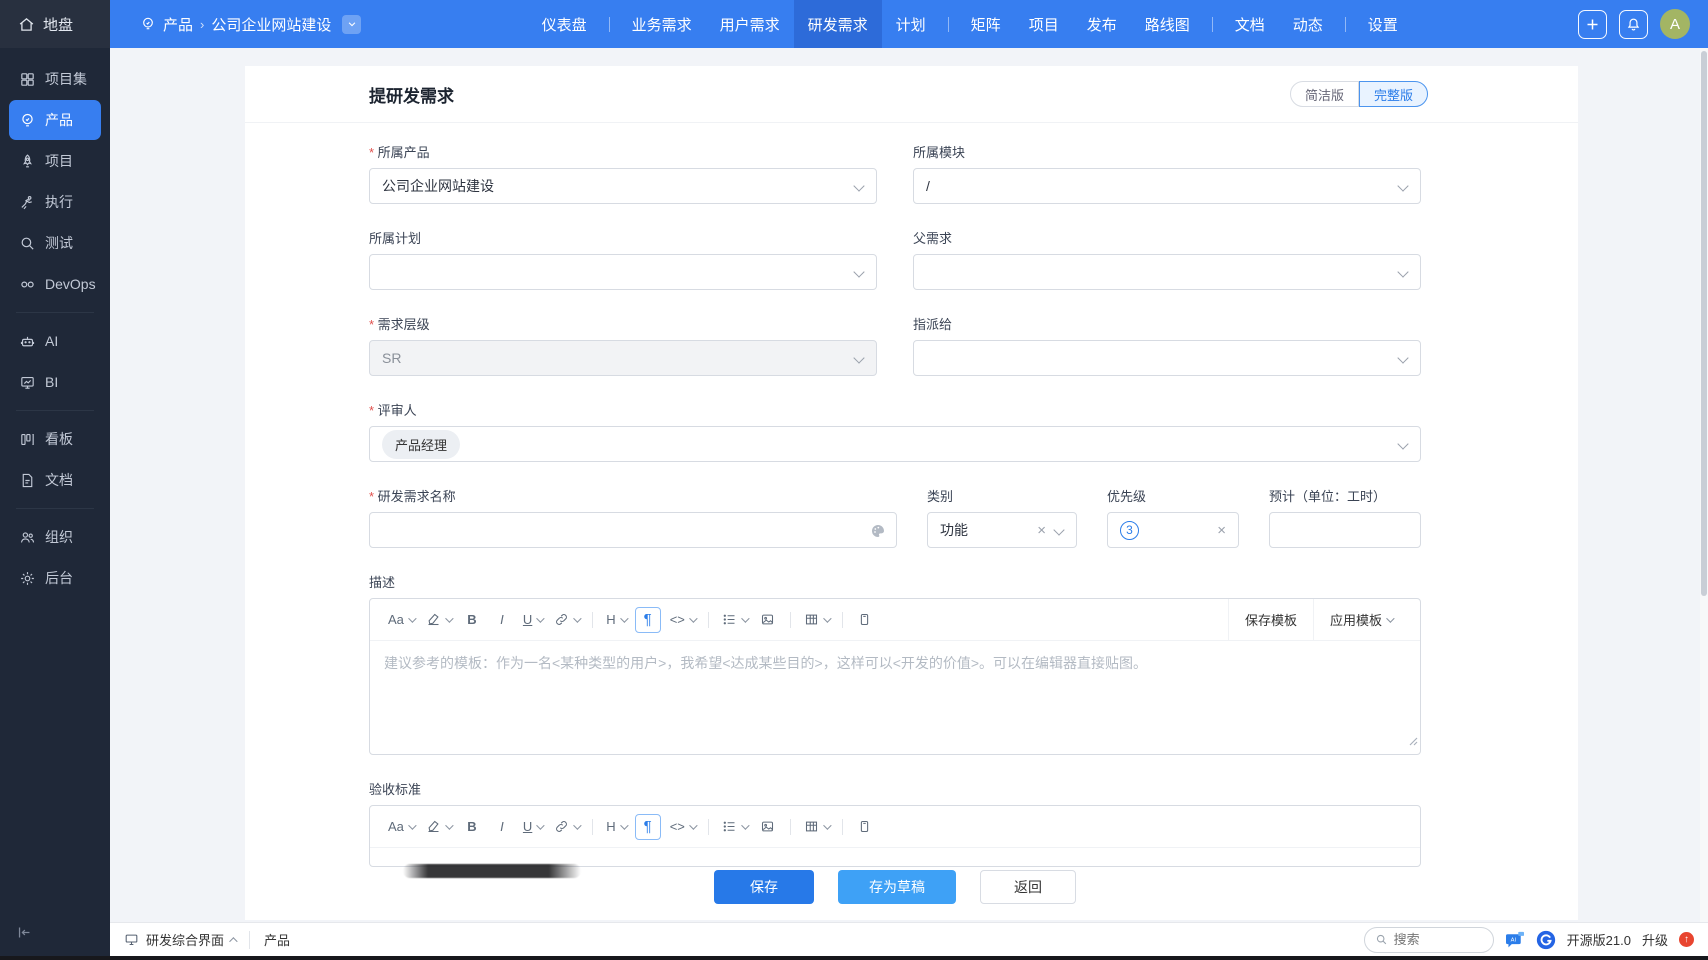  What do you see at coordinates (55, 161) in the screenshot?
I see `sidebar-item-project: 项目` at bounding box center [55, 161].